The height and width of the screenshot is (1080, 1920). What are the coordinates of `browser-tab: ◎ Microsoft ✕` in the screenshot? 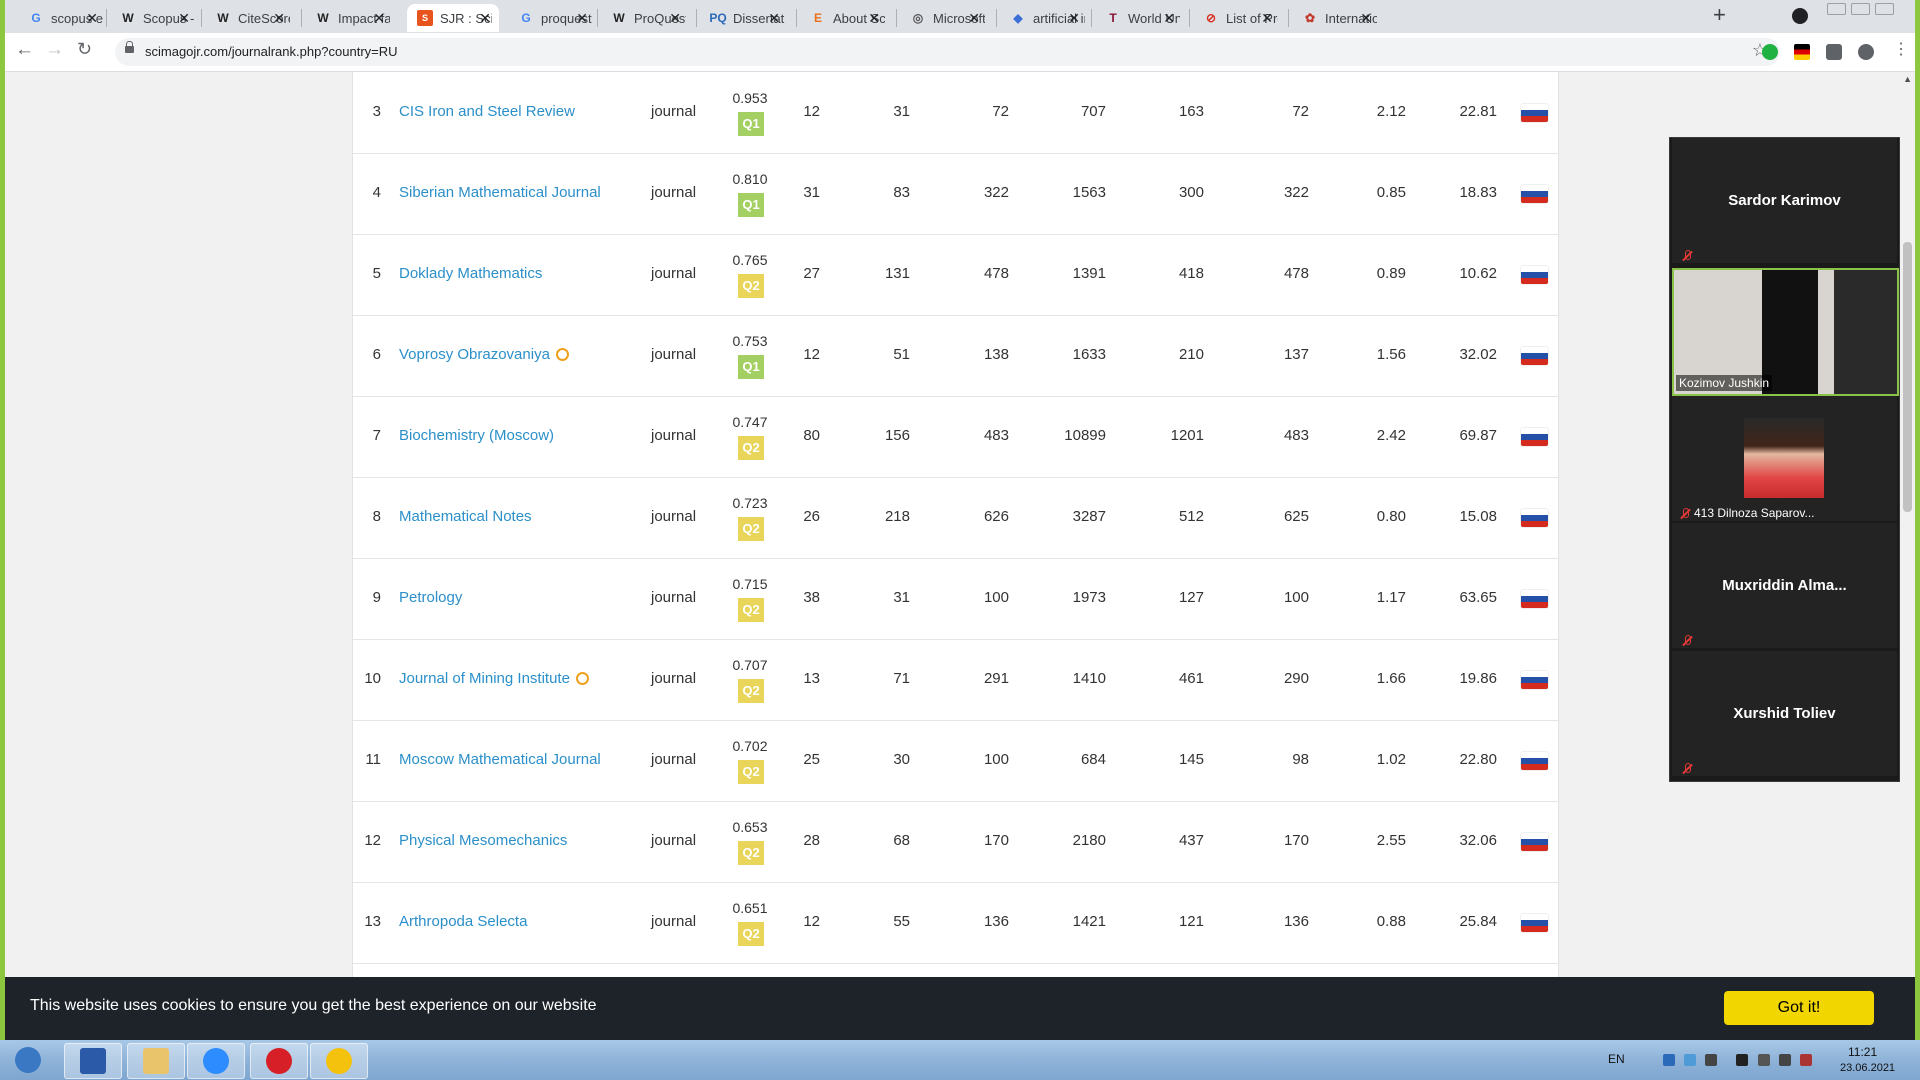 It's located at (944, 18).